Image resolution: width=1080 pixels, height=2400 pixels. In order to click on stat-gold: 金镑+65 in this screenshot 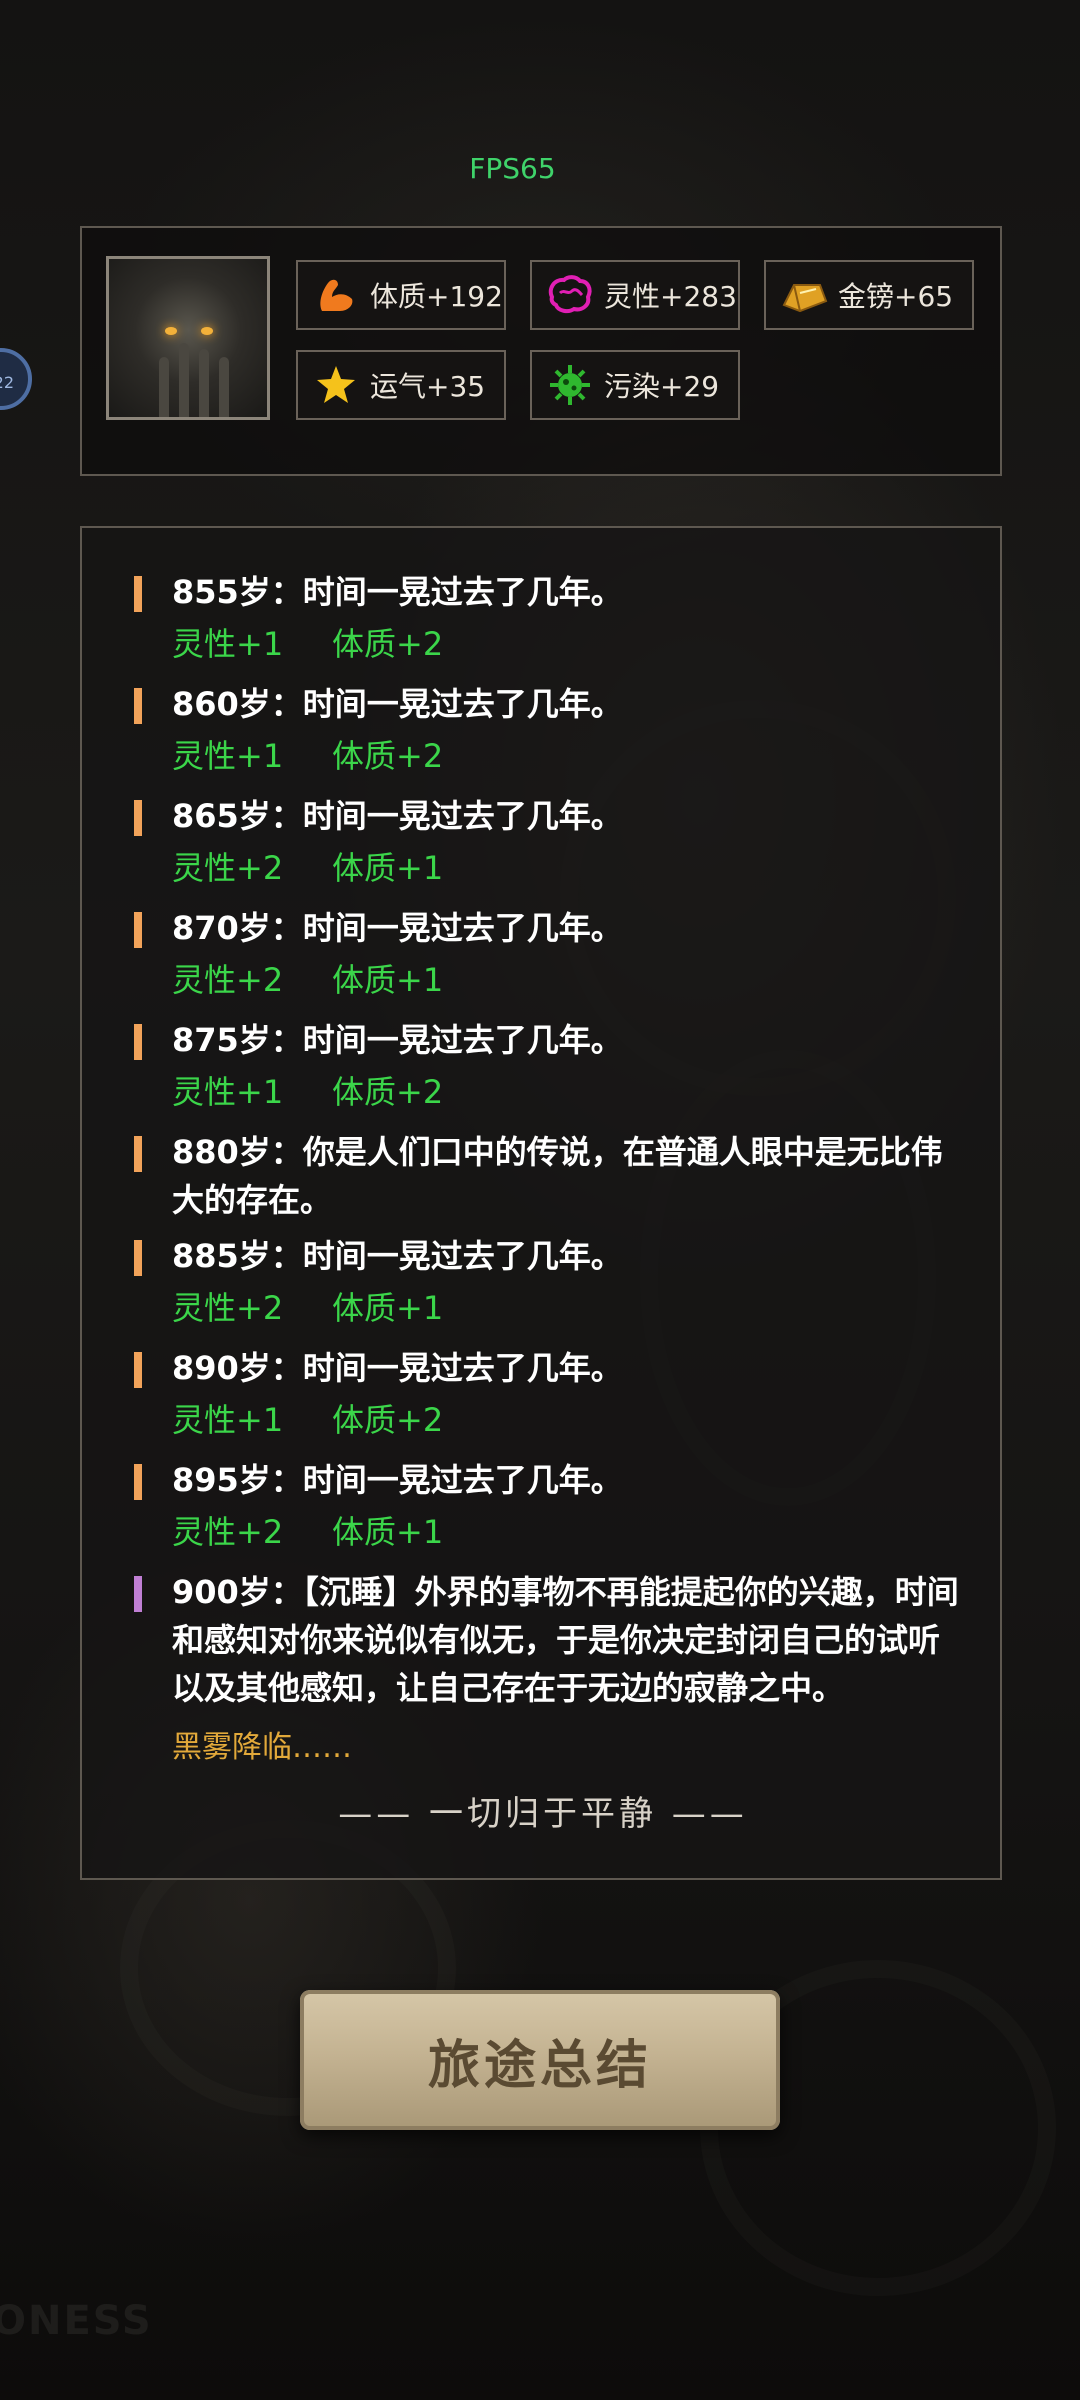, I will do `click(869, 295)`.